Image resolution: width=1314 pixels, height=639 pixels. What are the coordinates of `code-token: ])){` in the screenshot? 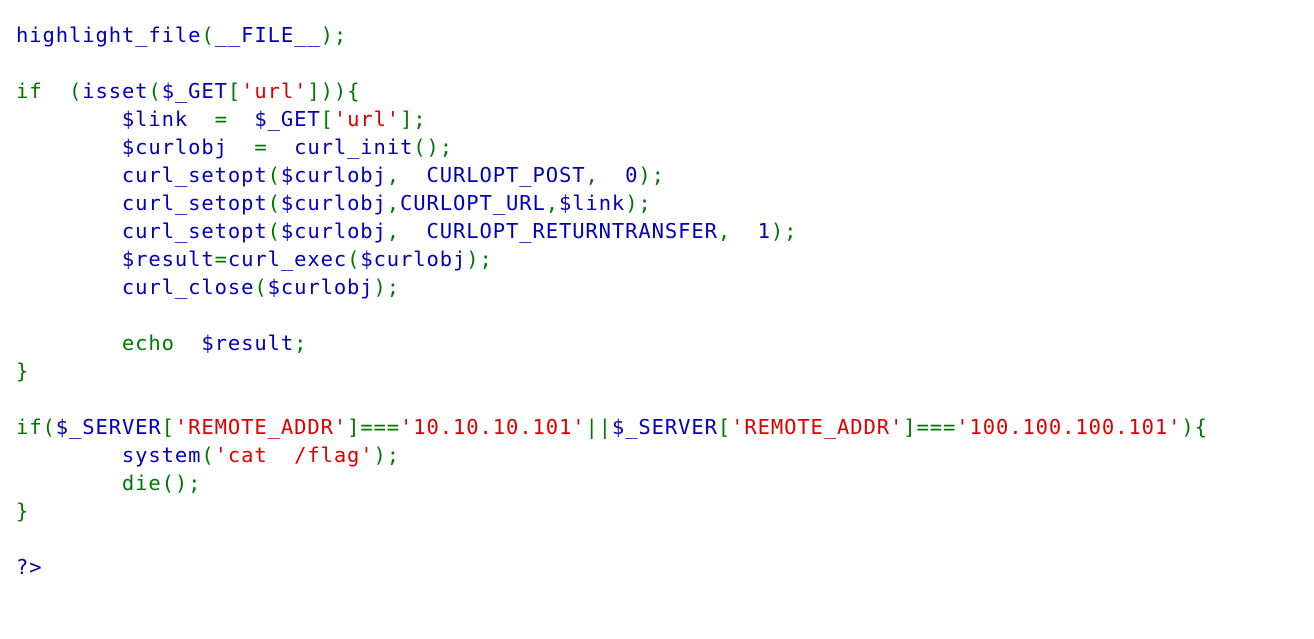 It's located at (334, 91).